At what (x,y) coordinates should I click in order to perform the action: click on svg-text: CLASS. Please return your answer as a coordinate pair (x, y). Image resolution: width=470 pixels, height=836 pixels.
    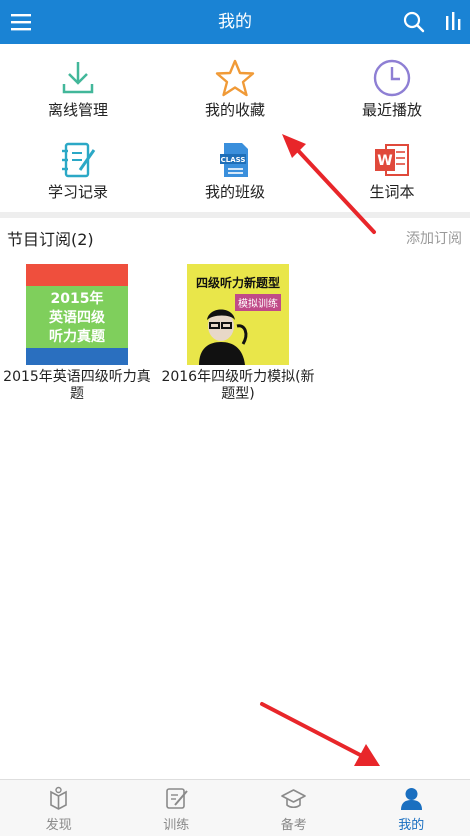
    Looking at the image, I should click on (233, 160).